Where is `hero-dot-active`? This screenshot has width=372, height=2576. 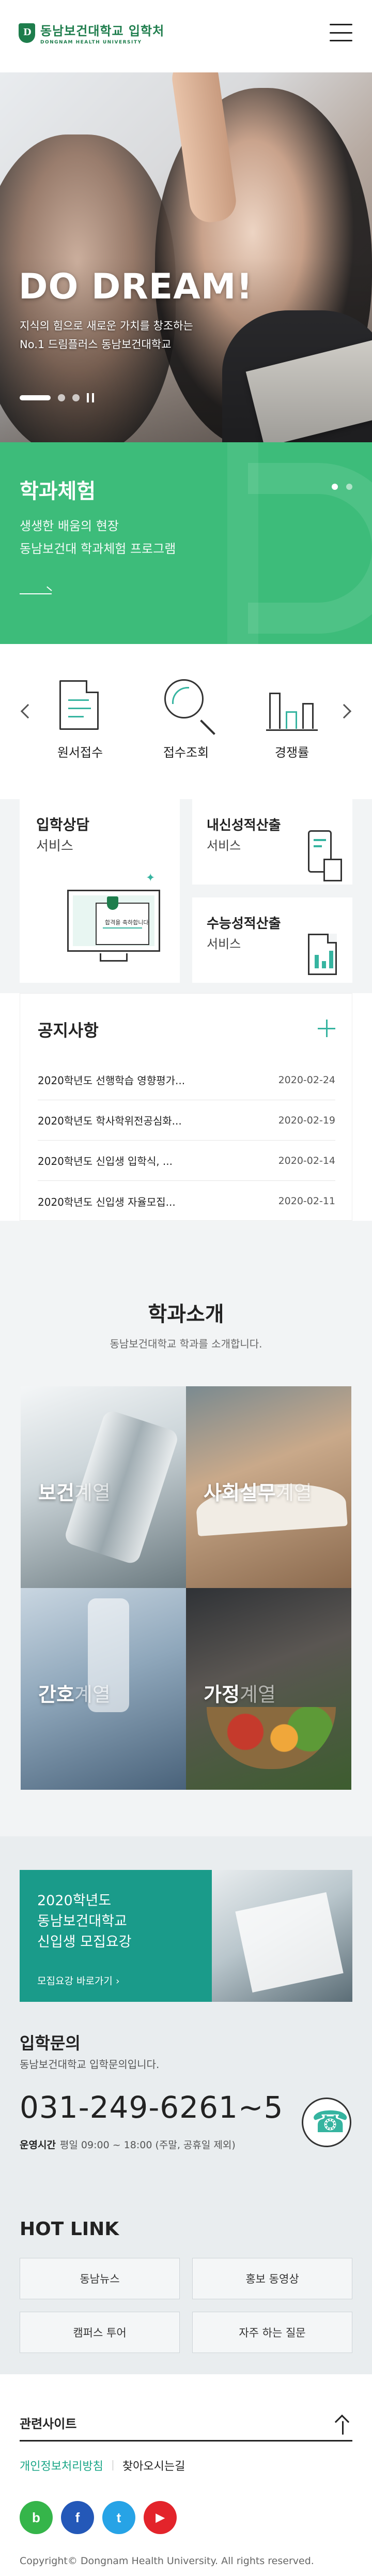 hero-dot-active is located at coordinates (36, 397).